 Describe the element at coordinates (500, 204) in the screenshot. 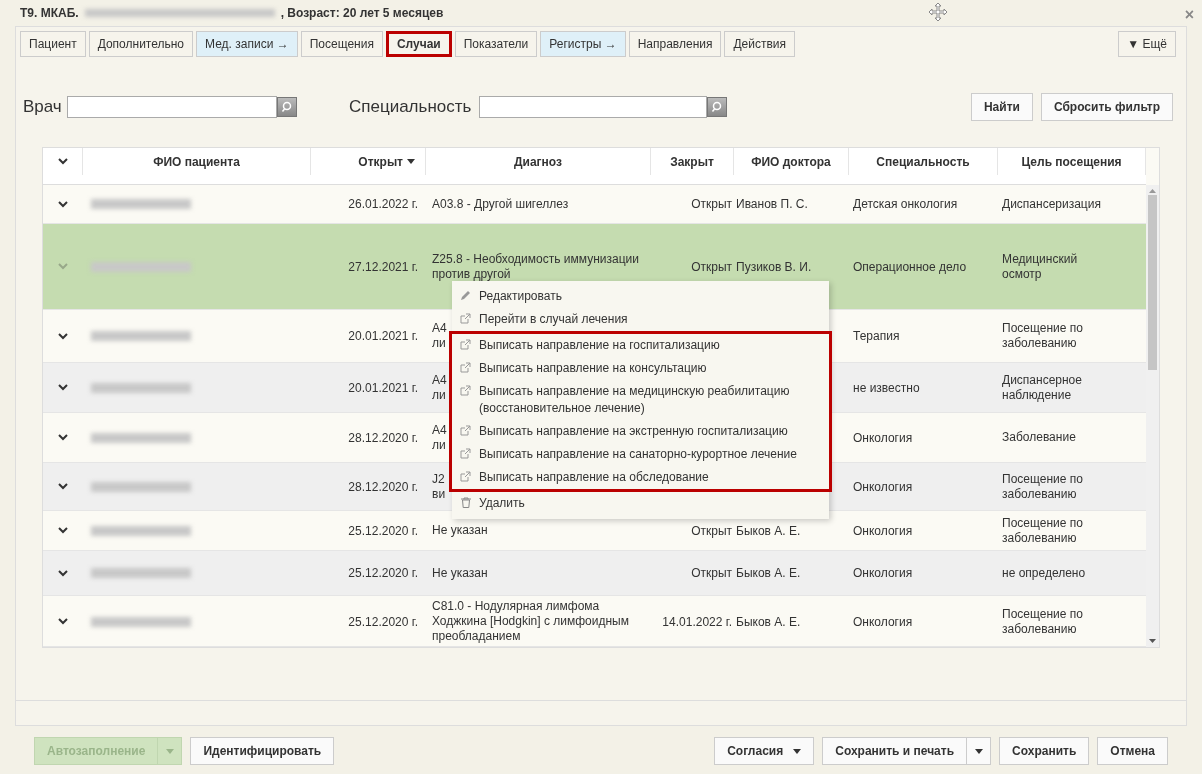

I see `table-cell: А03.8 - Другой шигеллез` at that location.